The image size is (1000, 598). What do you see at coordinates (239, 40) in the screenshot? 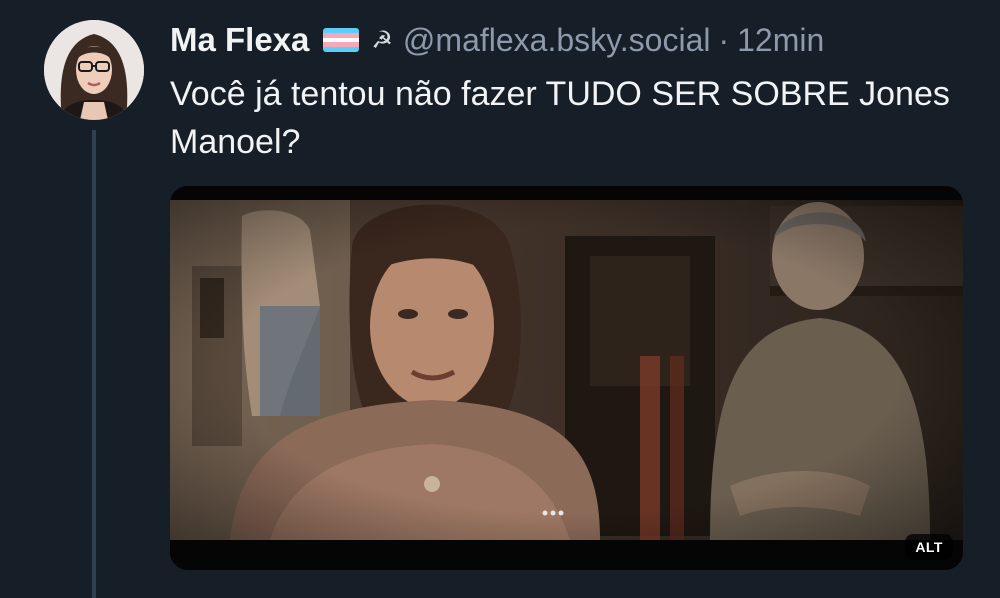
I see `author-display-name: Ma Flexa` at bounding box center [239, 40].